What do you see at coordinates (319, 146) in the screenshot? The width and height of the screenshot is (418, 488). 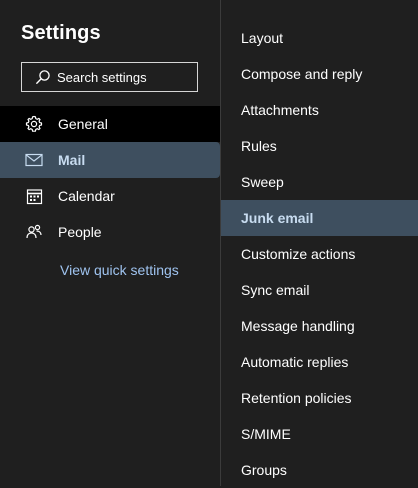 I see `submenu-item-rules: Rules` at bounding box center [319, 146].